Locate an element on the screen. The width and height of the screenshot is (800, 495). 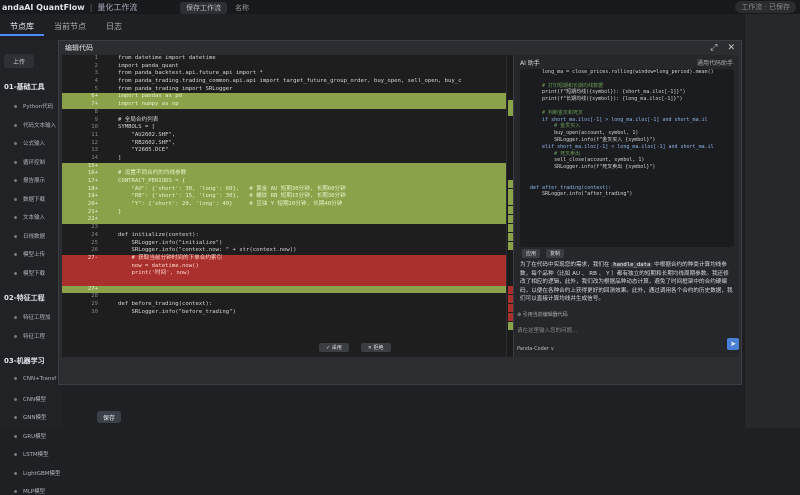
sidebar-category: 03-机器学习 is located at coordinates (24, 361).